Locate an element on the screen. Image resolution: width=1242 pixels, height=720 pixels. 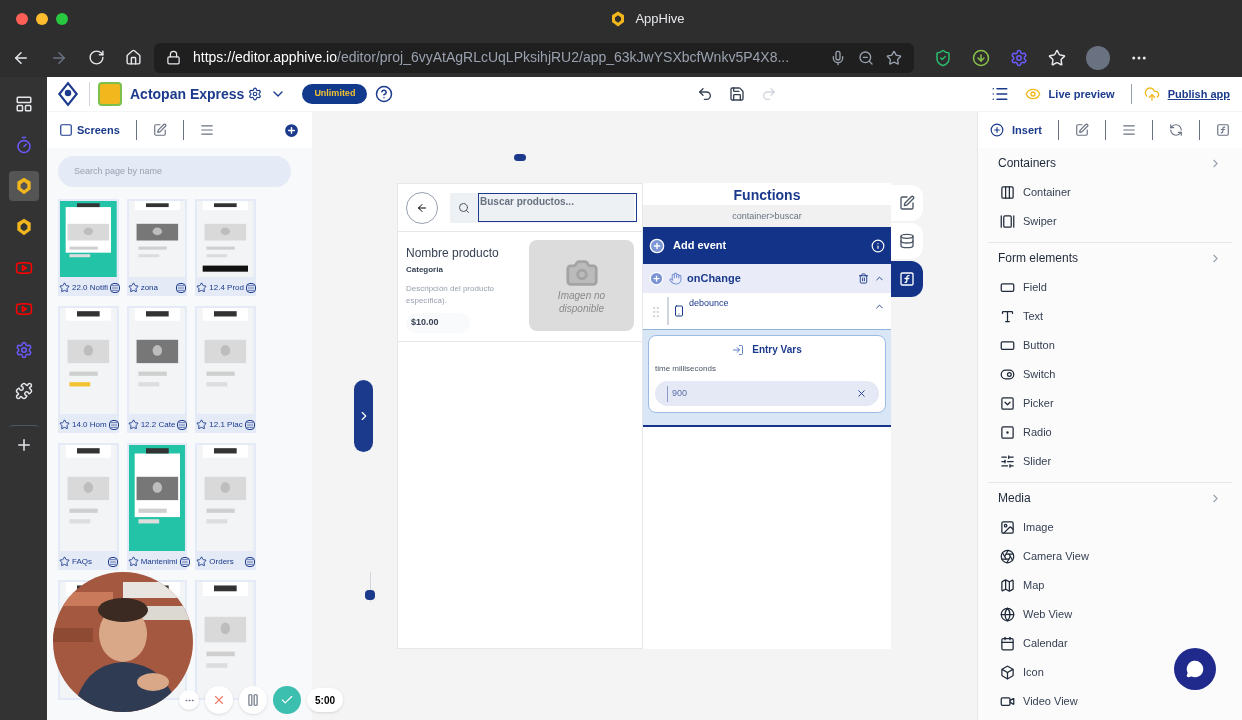
slider-thumb is located at coordinates (370, 595).